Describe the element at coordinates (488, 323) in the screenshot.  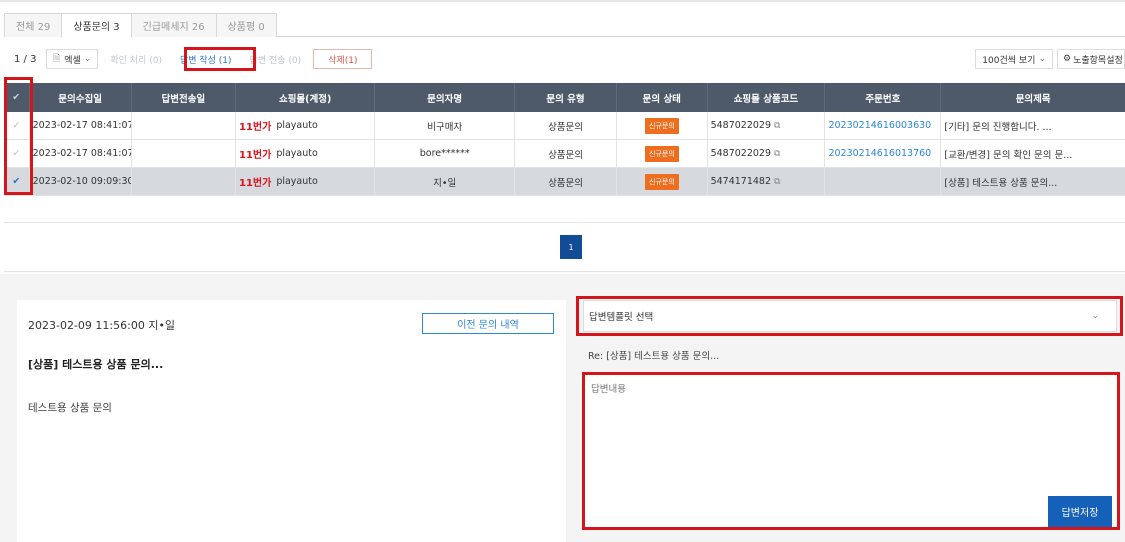
I see `previous-inquiries-button: 이전 문의 내역` at that location.